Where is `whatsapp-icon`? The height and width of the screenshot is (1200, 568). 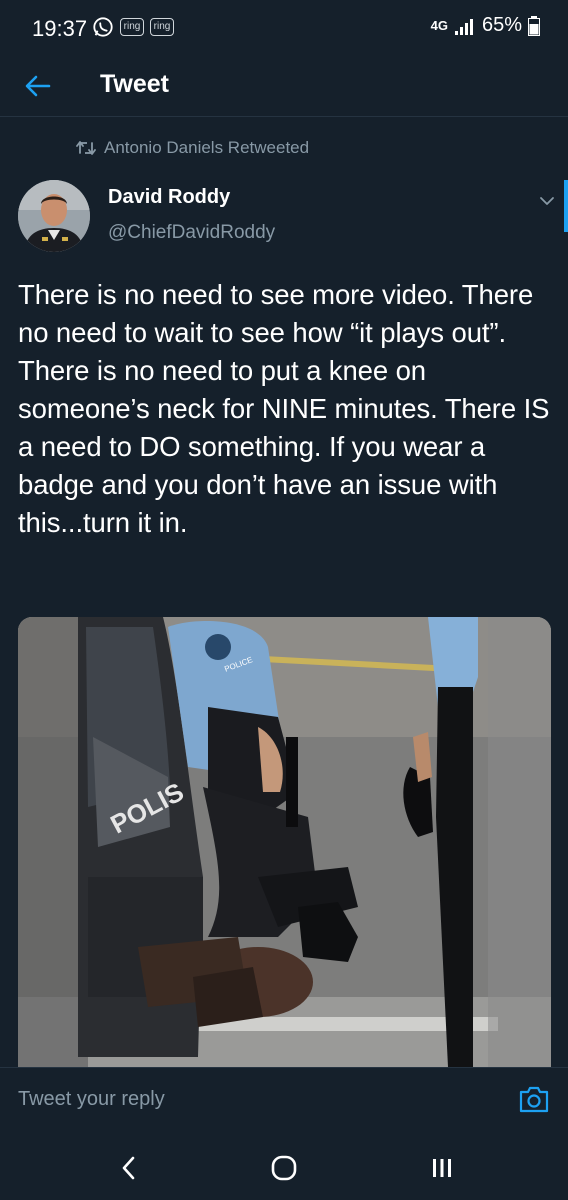
whatsapp-icon is located at coordinates (103, 27).